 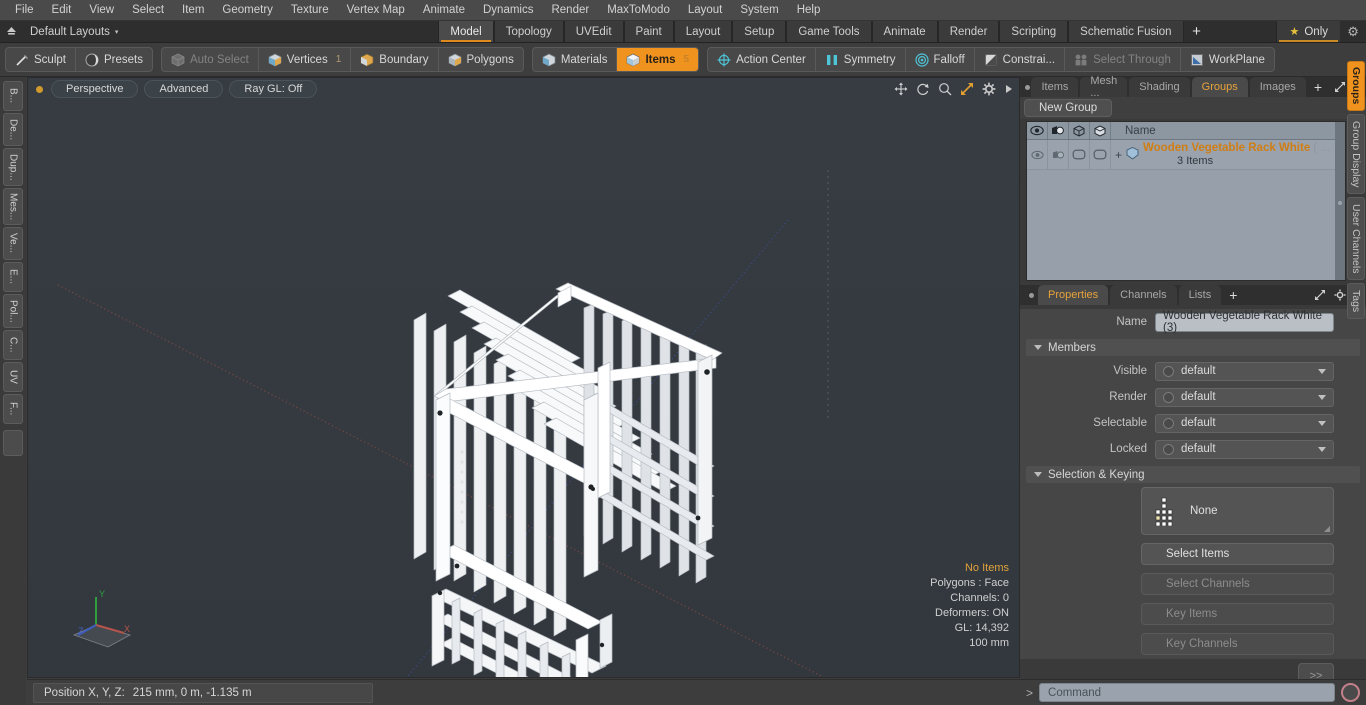 What do you see at coordinates (395, 59) in the screenshot?
I see `boundary-button: Boundary` at bounding box center [395, 59].